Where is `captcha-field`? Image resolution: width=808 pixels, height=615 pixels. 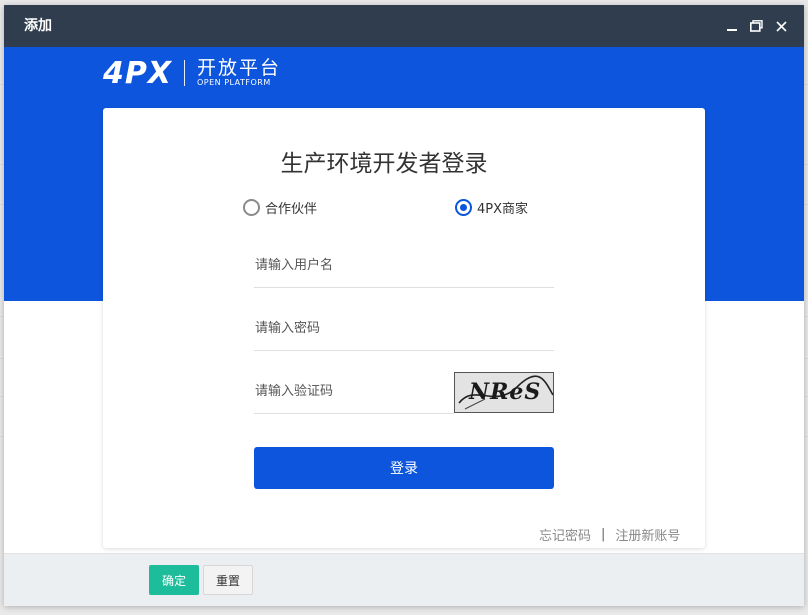
captcha-field is located at coordinates (354, 392).